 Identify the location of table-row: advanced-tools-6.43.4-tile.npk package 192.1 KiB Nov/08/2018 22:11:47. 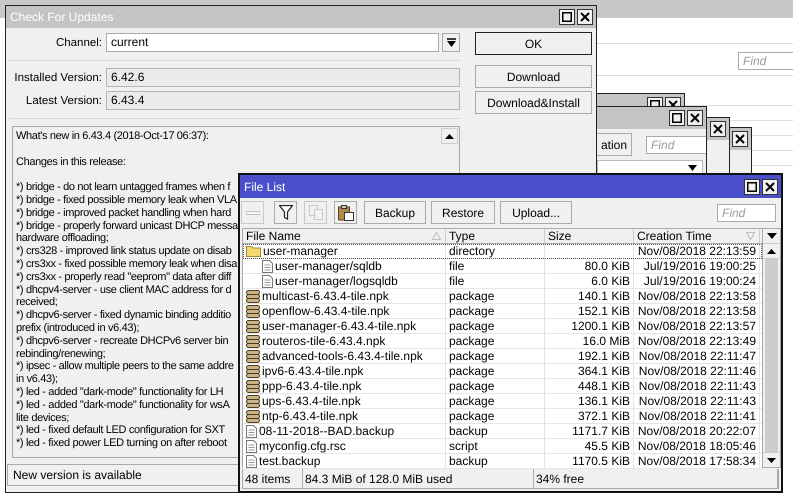
(502, 356).